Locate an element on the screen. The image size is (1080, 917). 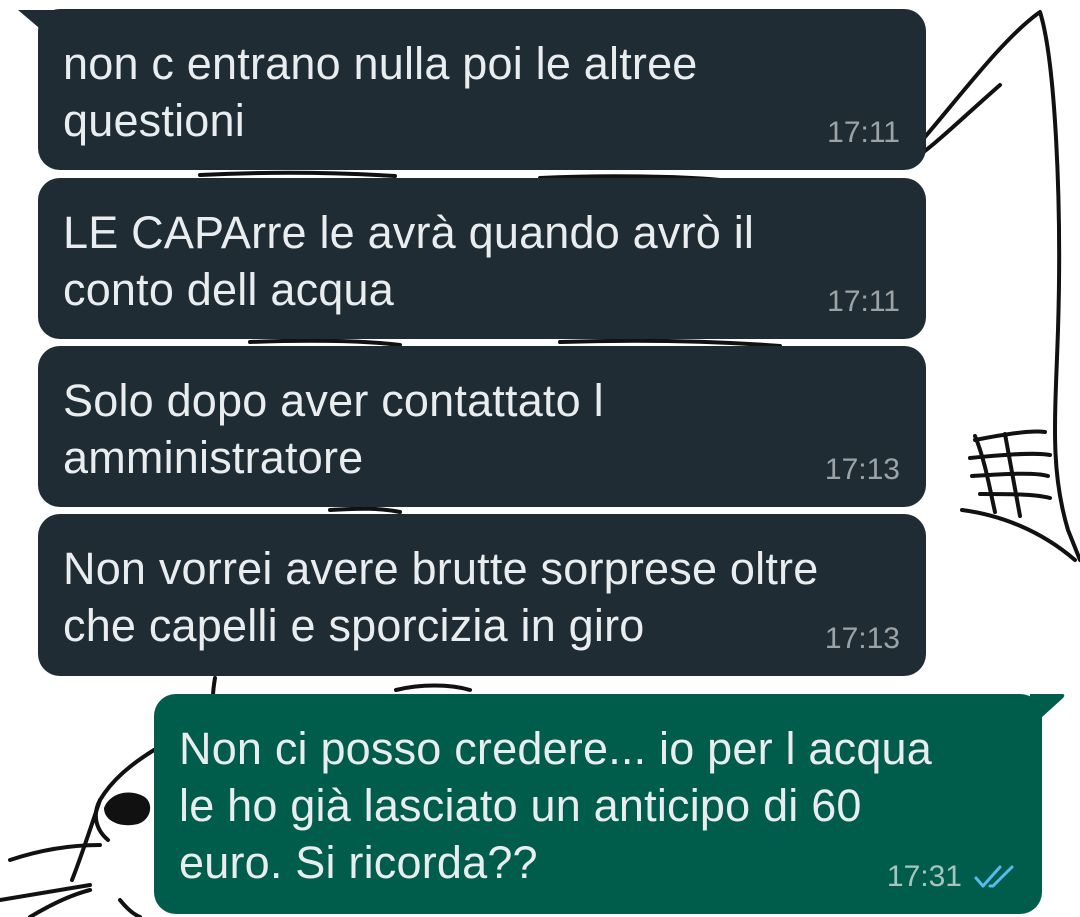
read-receipt-double-check-icon is located at coordinates (994, 876).